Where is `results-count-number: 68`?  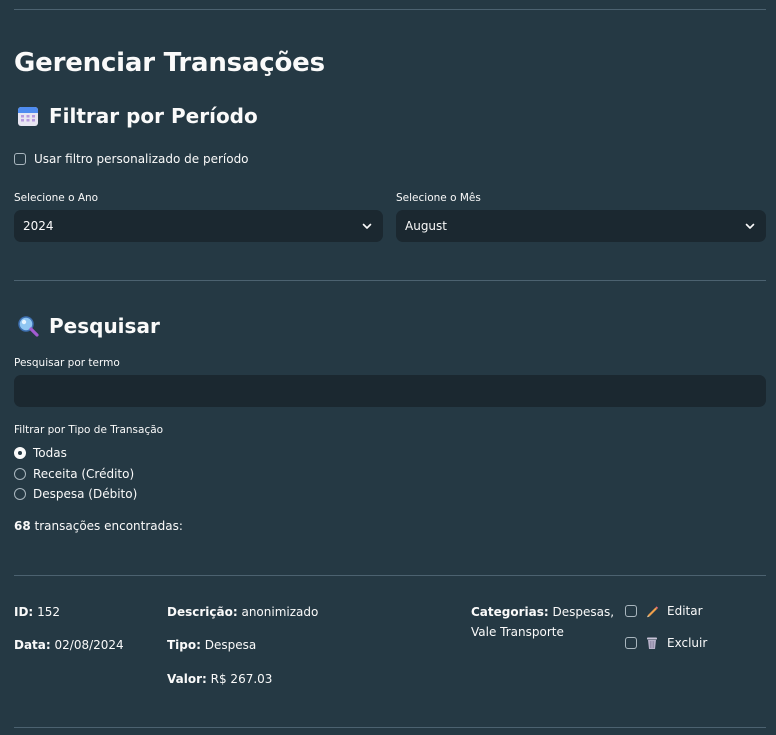
results-count-number: 68 is located at coordinates (22, 526).